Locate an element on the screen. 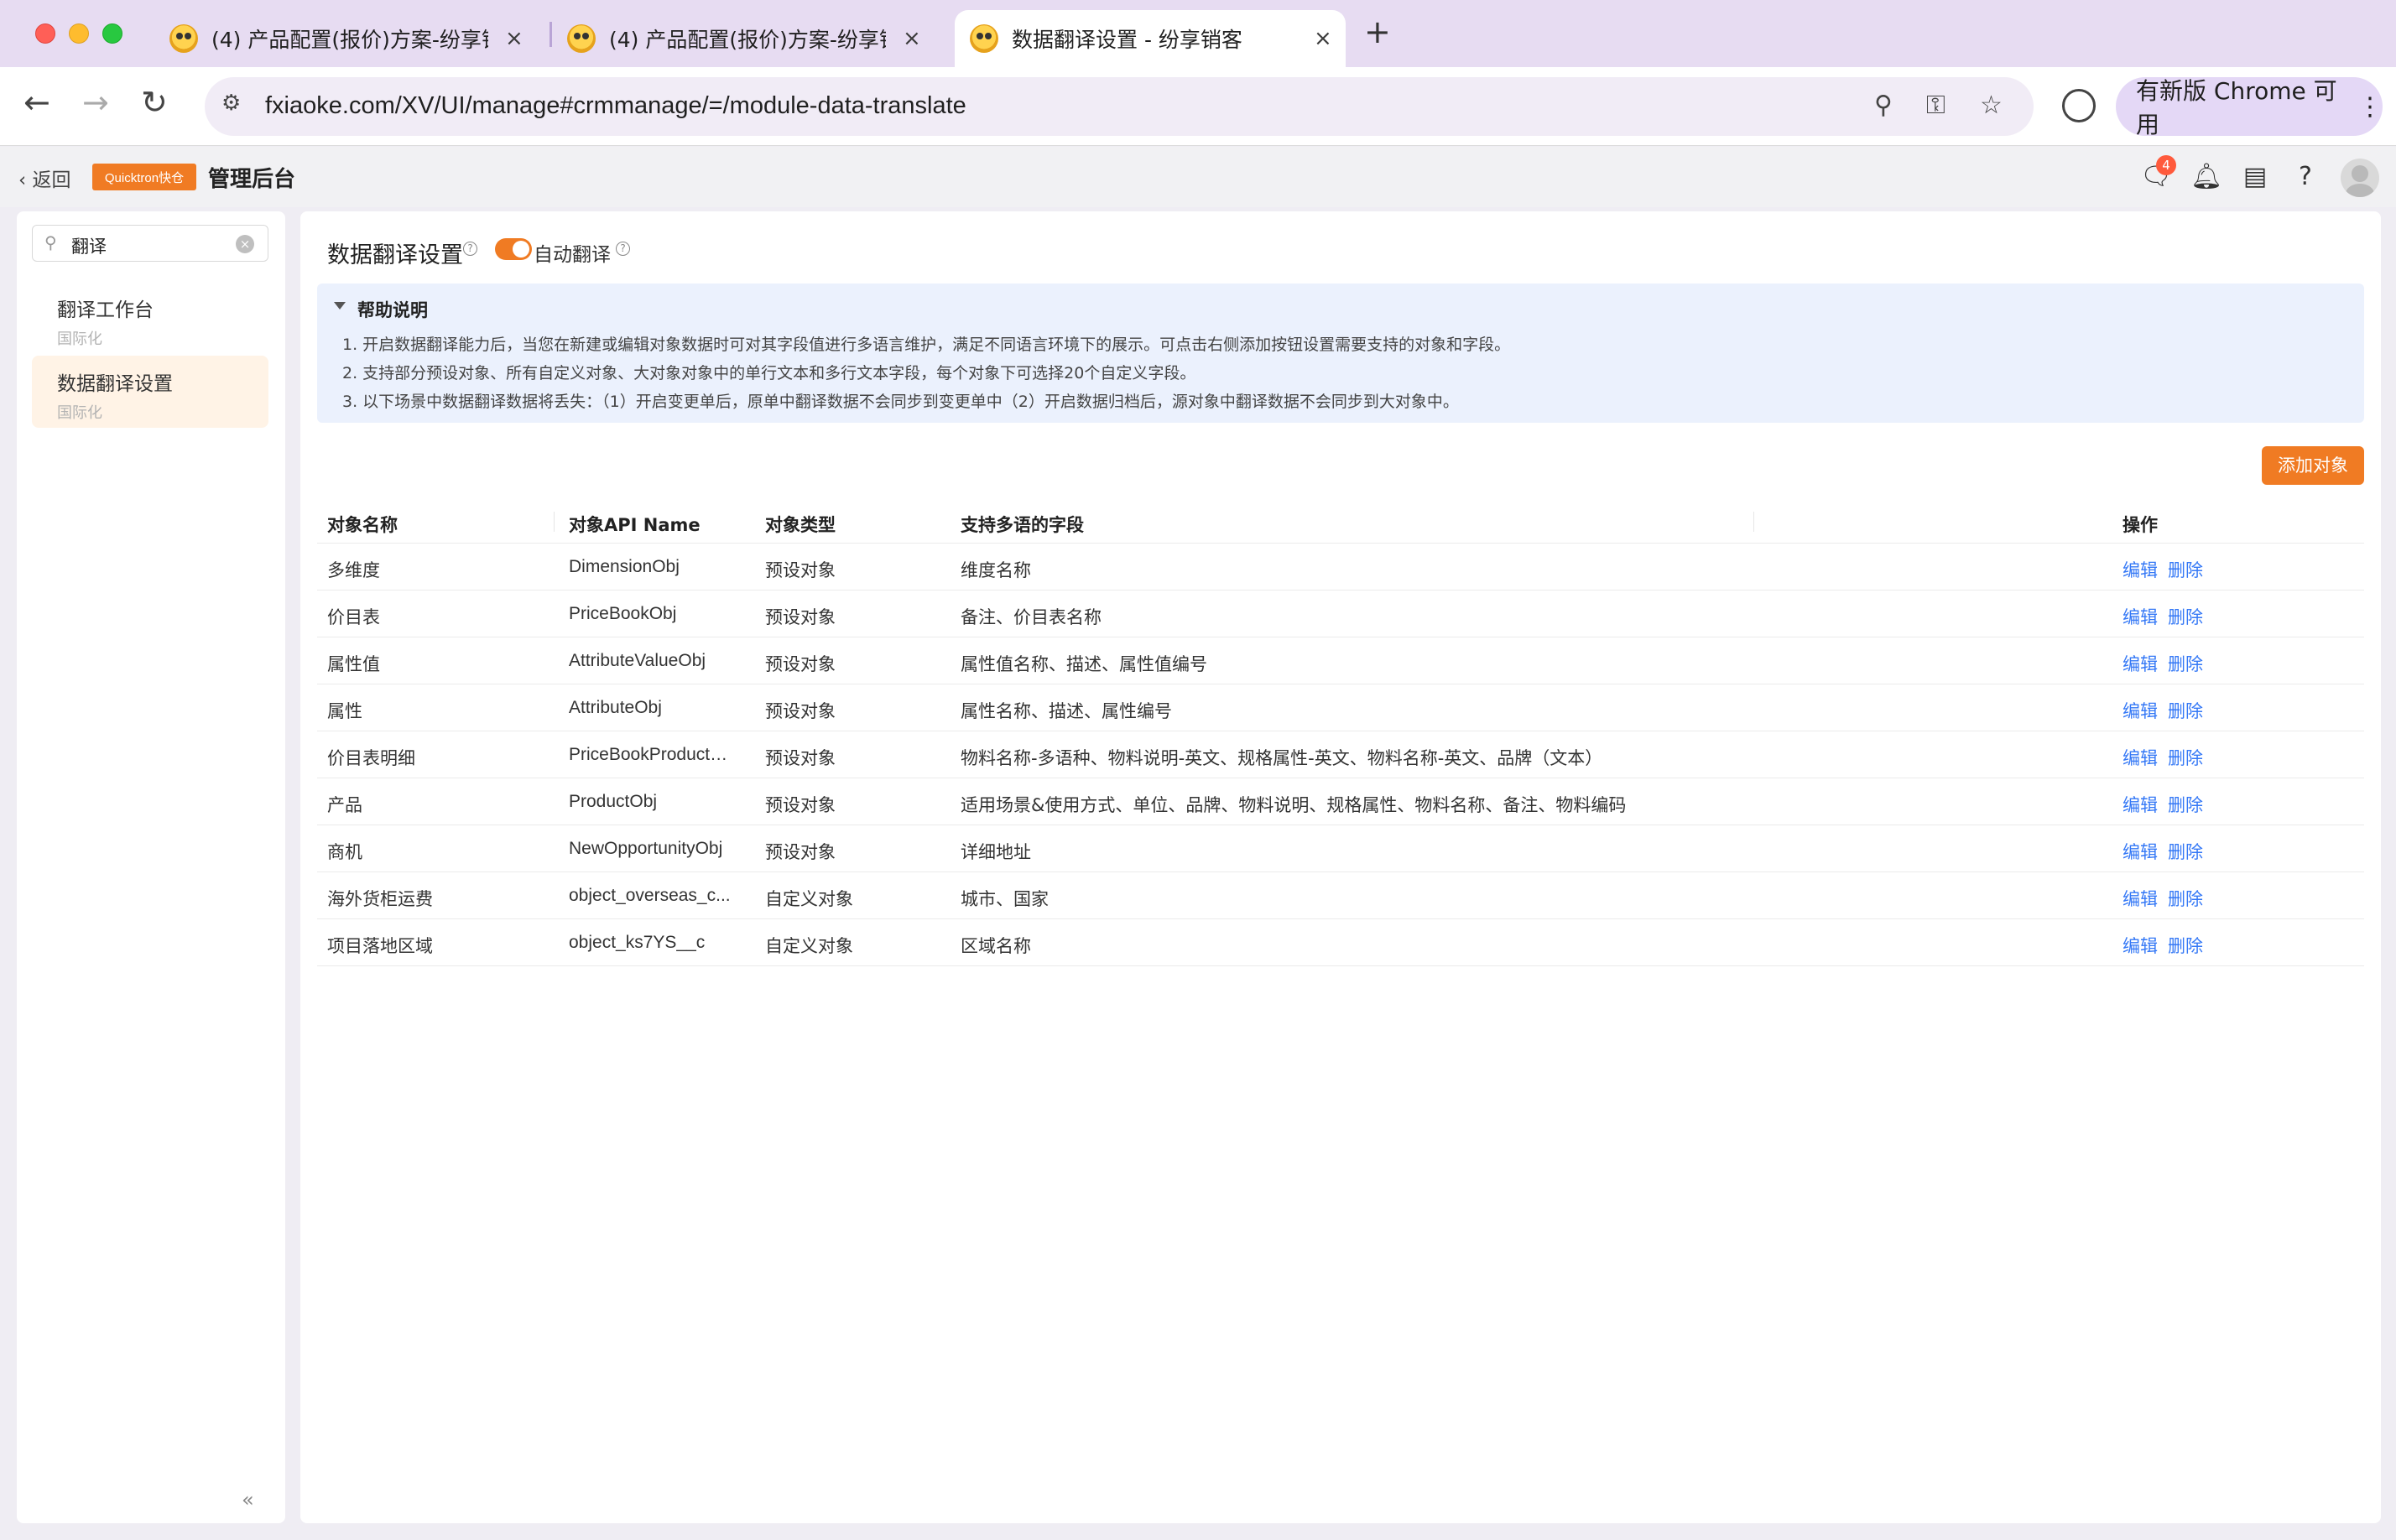  password-key-icon: ⚿ is located at coordinates (1935, 106).